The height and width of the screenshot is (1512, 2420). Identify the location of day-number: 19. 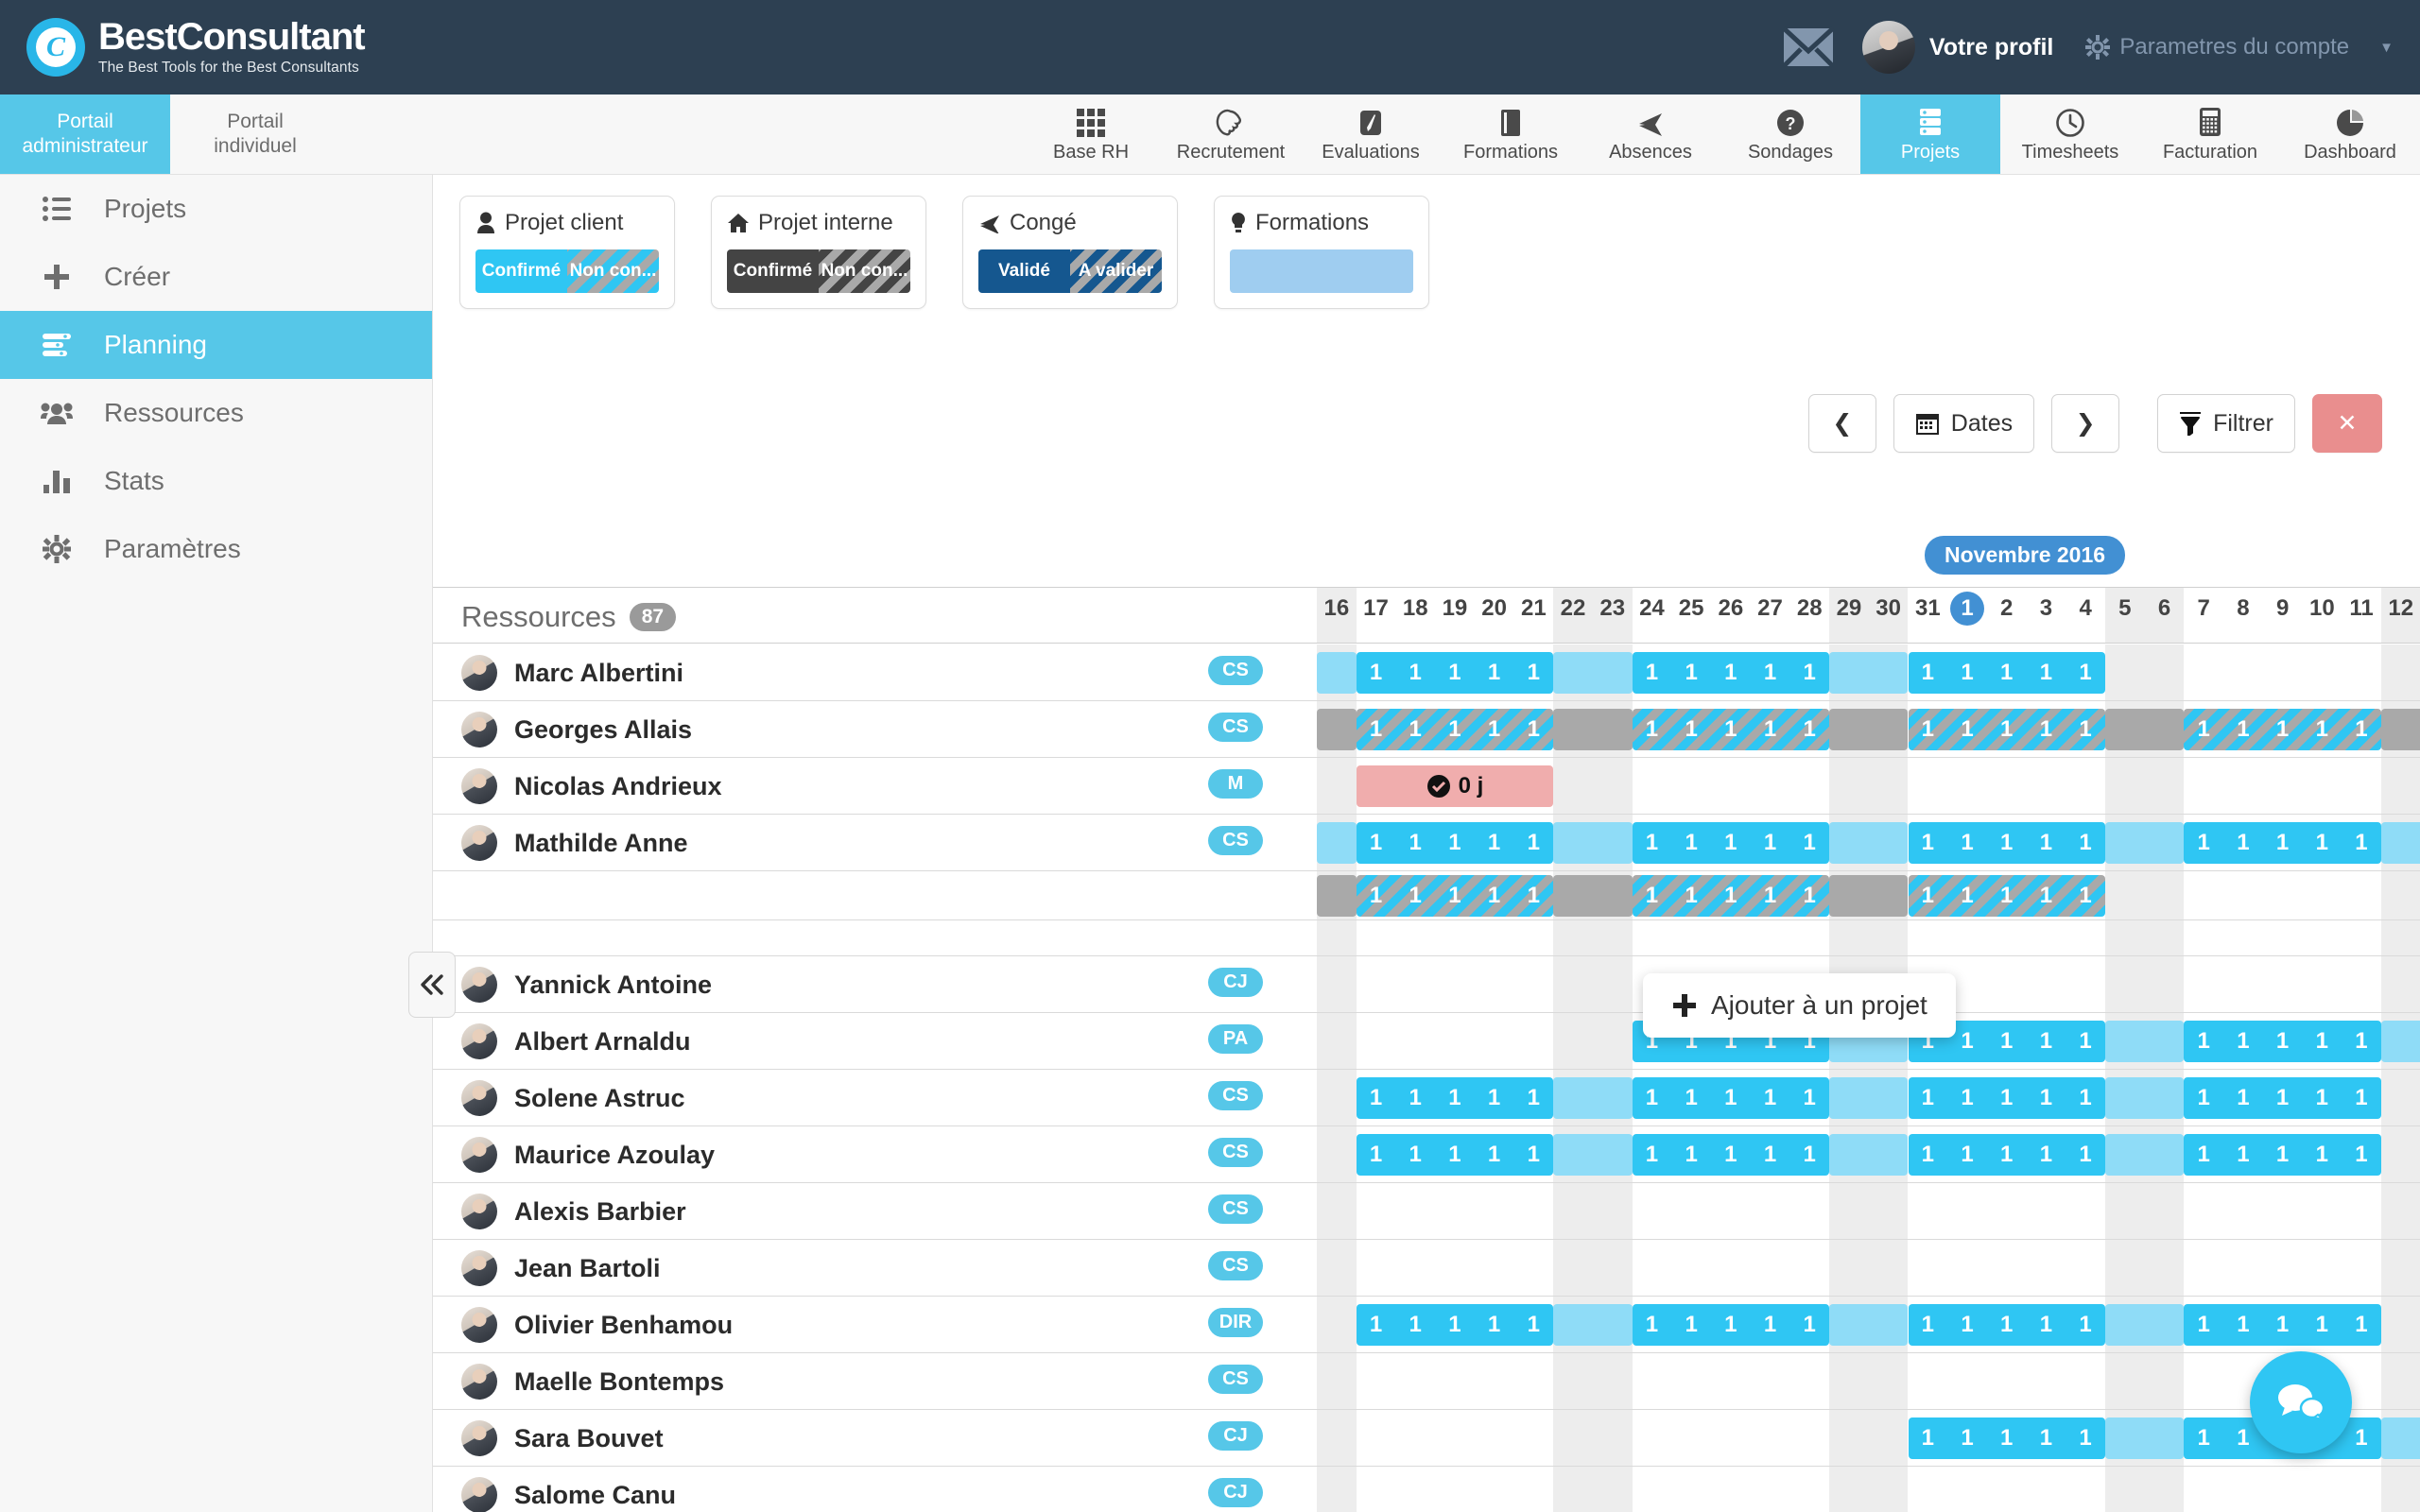
(1455, 608).